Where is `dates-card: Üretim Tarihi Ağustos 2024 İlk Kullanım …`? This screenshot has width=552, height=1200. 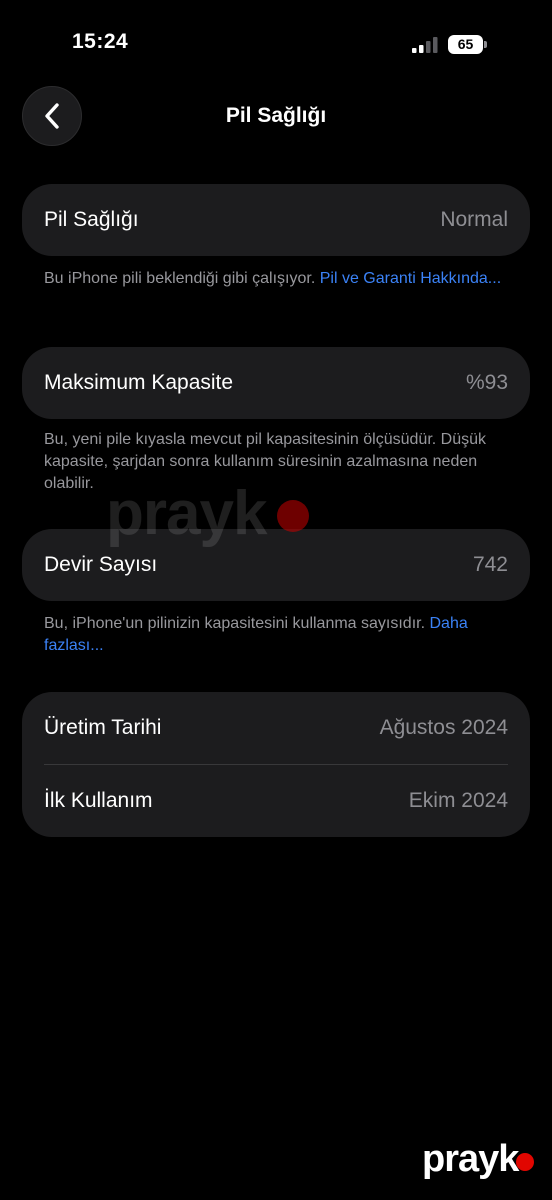
dates-card: Üretim Tarihi Ağustos 2024 İlk Kullanım … is located at coordinates (276, 764).